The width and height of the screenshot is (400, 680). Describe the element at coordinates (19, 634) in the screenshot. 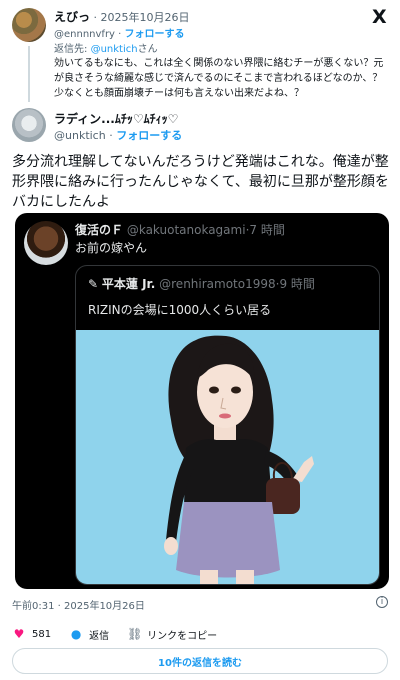

I see `heart-icon: ♥` at that location.